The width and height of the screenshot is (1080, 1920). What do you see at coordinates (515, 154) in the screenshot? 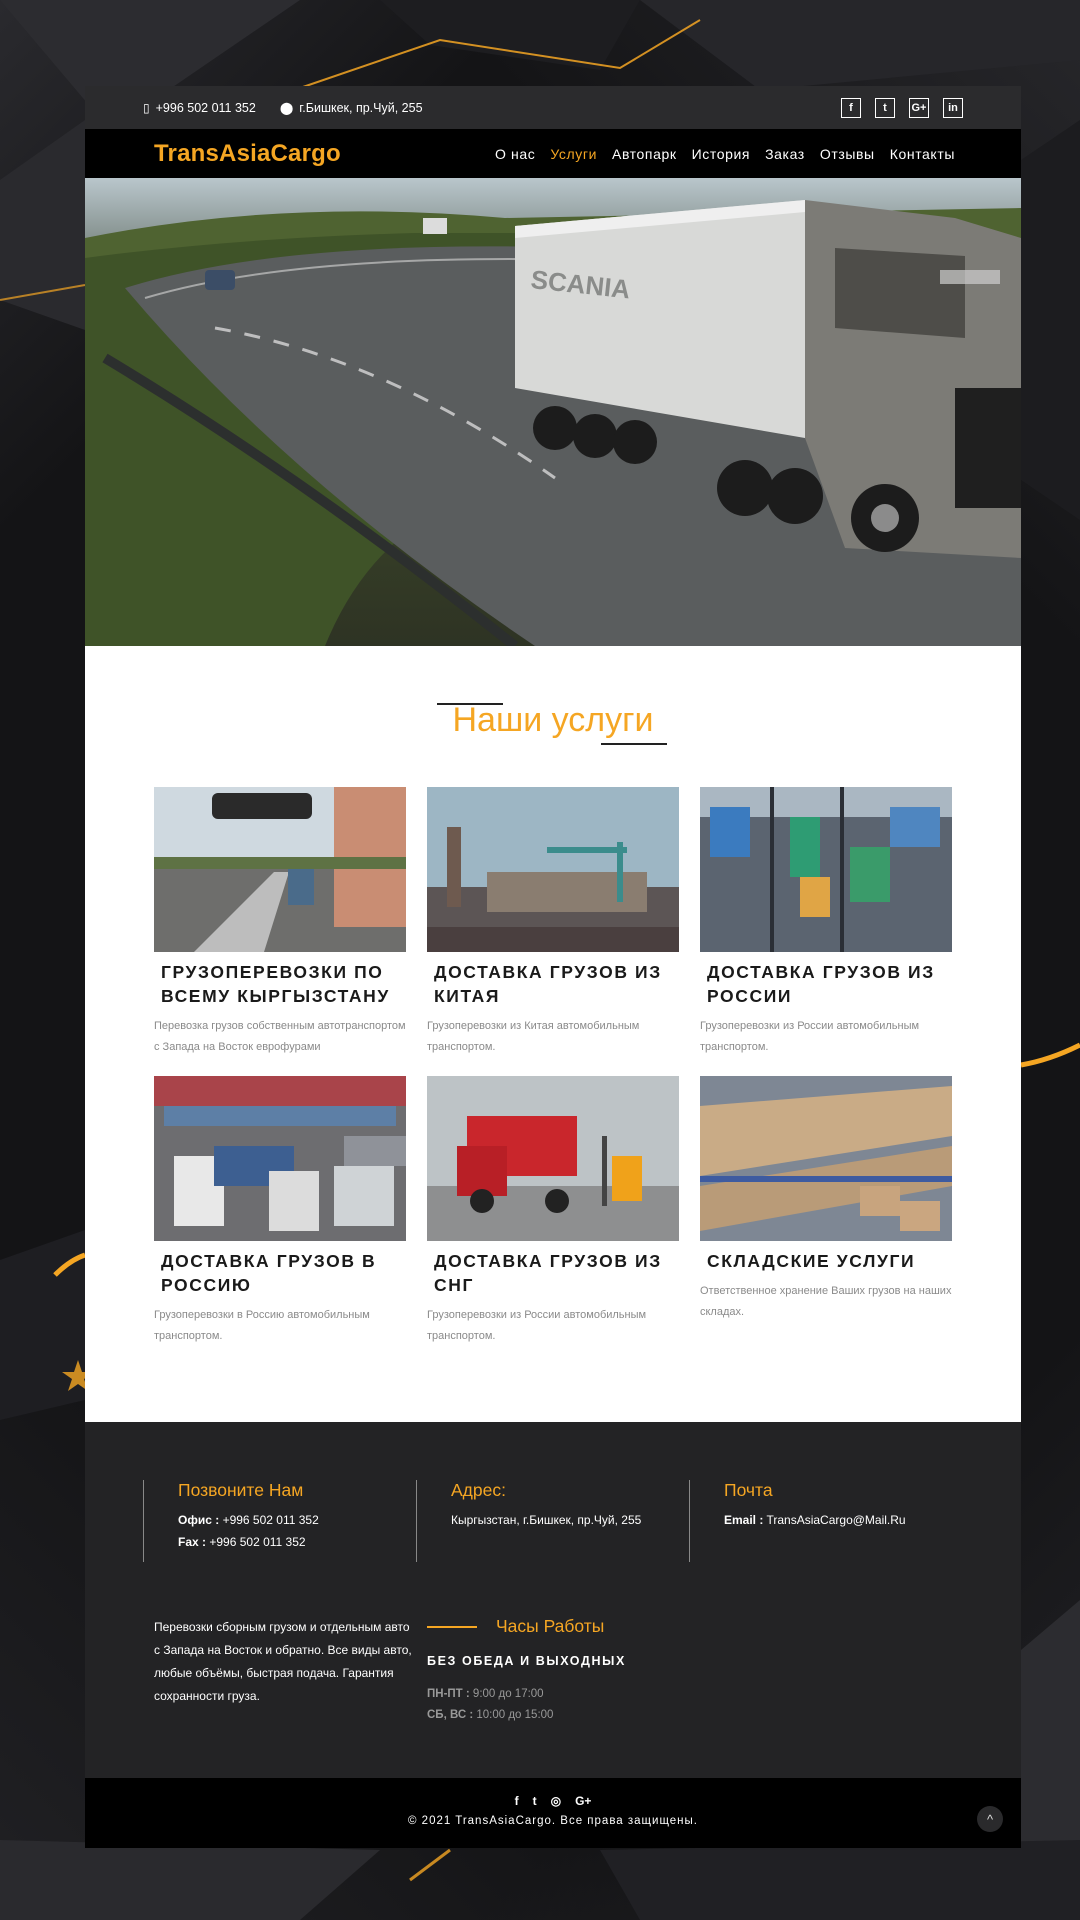
I see `nav-item-about: О нас` at bounding box center [515, 154].